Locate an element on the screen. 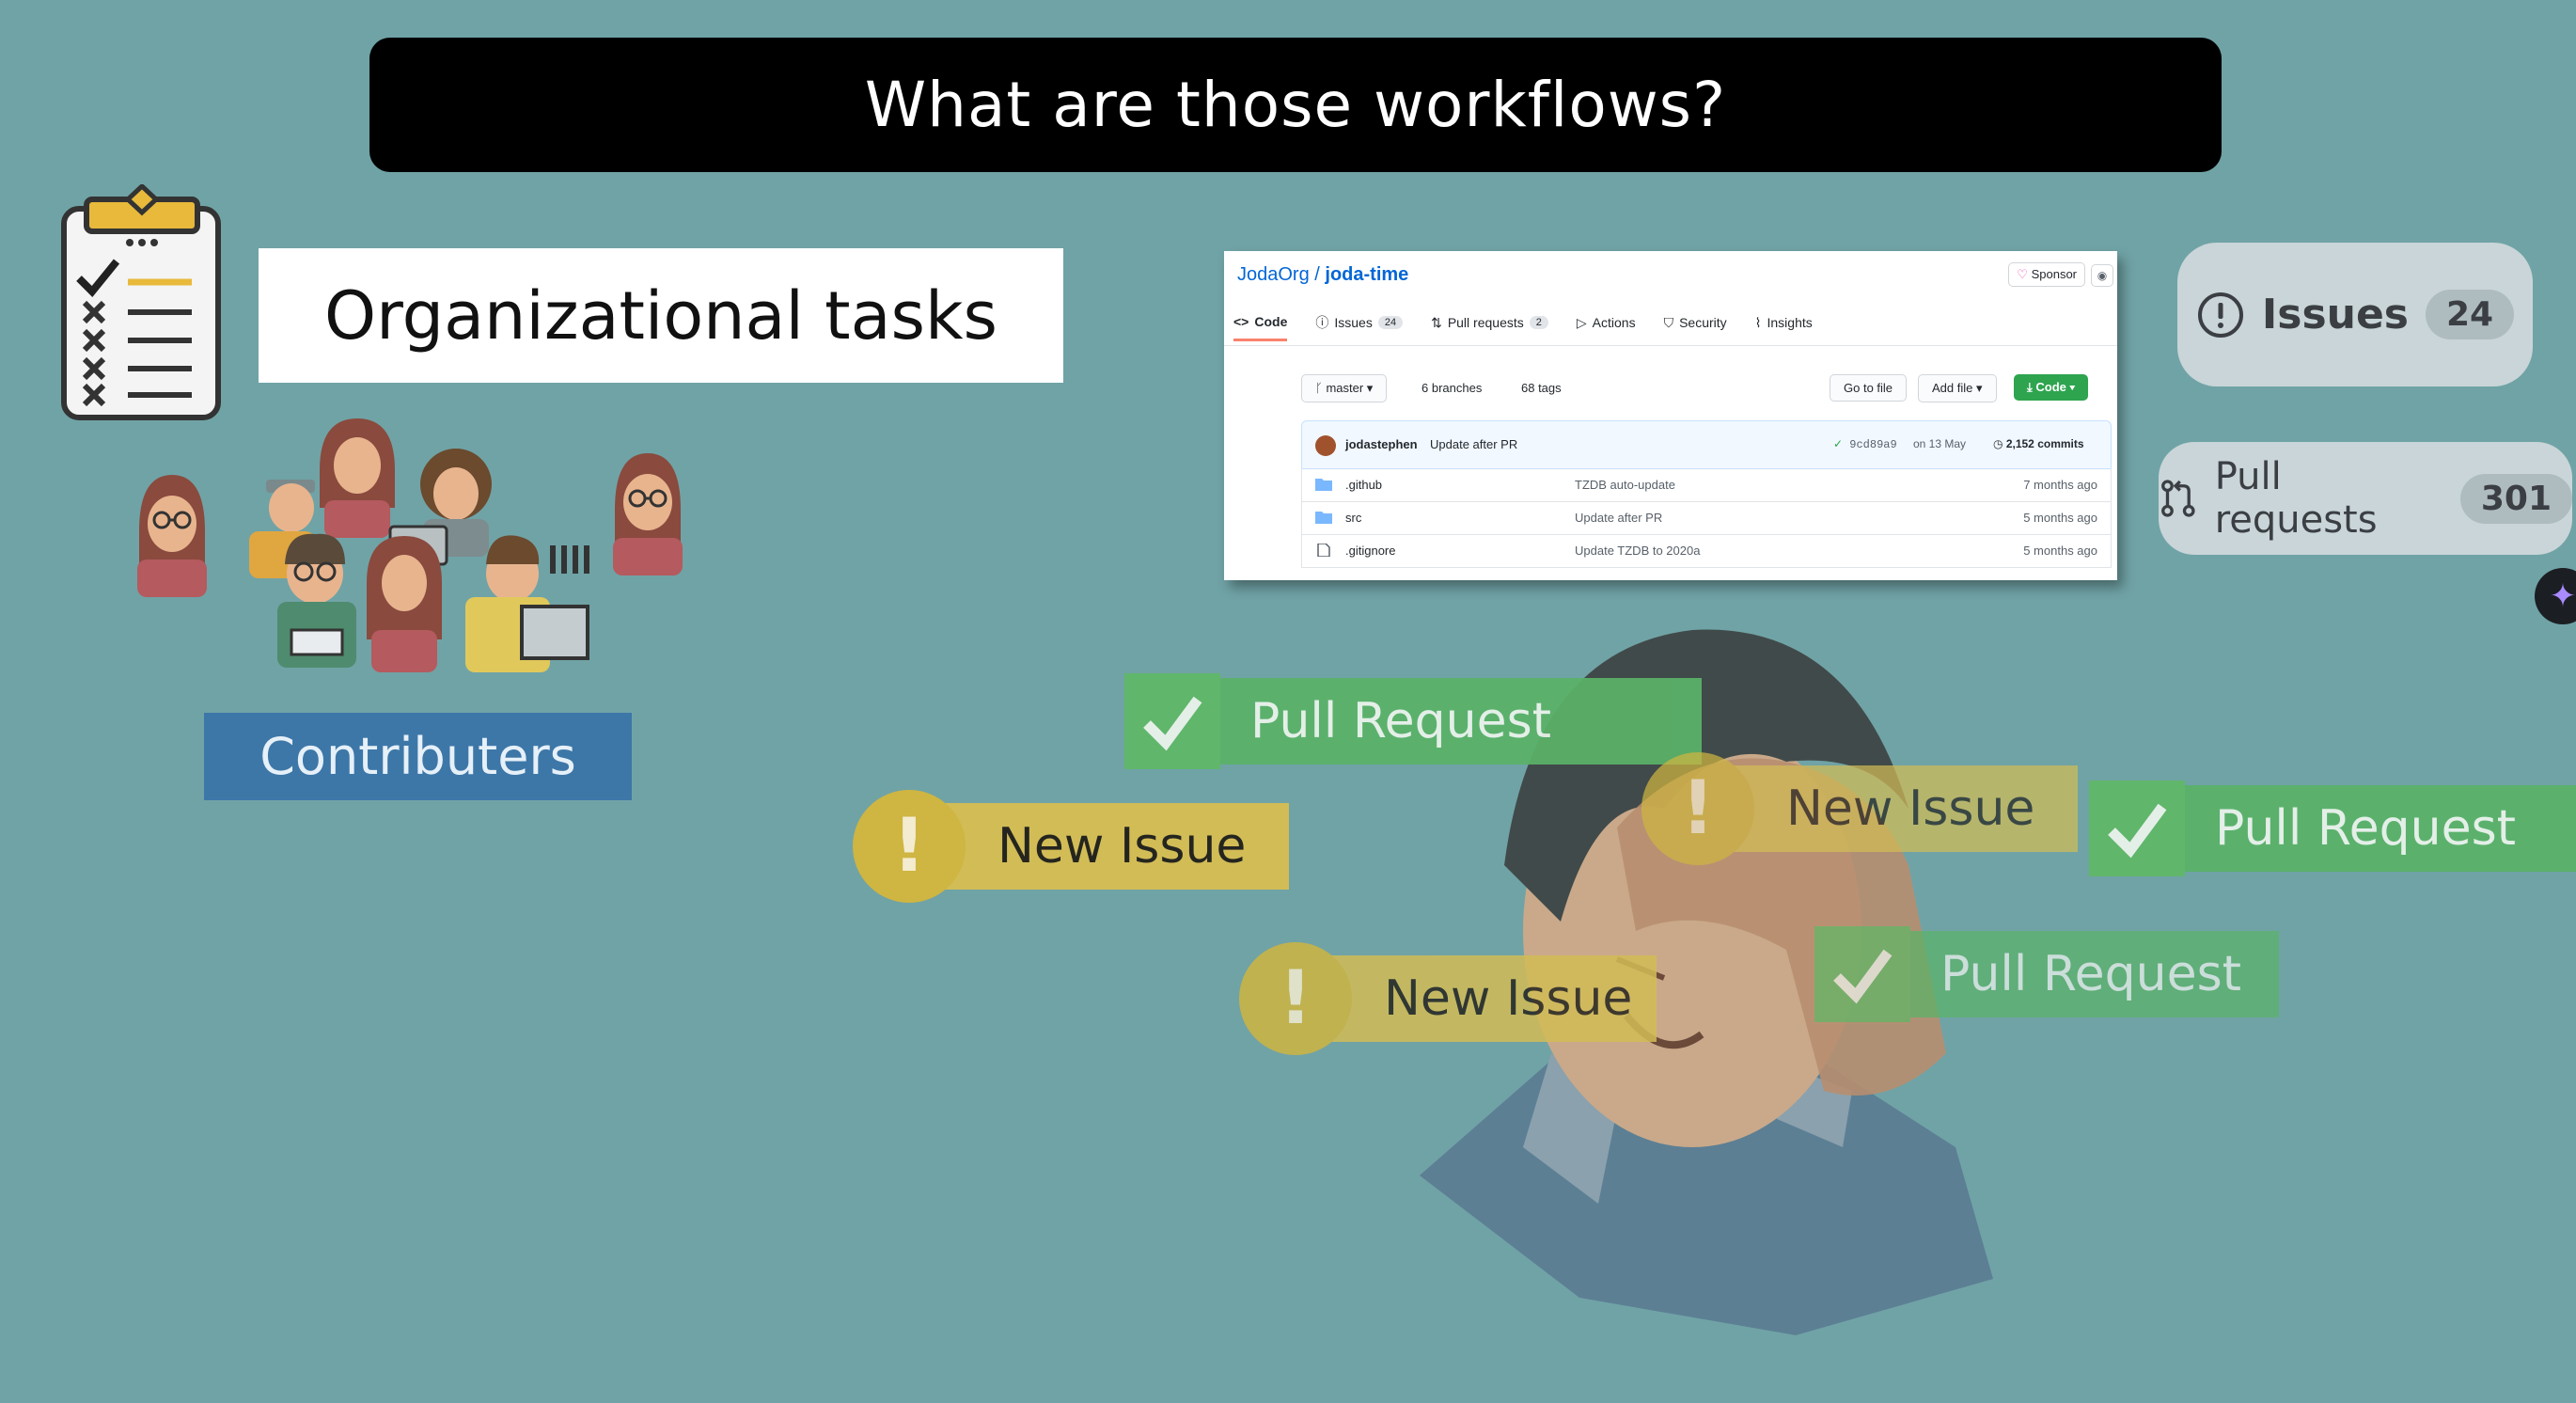 Image resolution: width=2576 pixels, height=1403 pixels. tab-code: <> Code is located at coordinates (1261, 327).